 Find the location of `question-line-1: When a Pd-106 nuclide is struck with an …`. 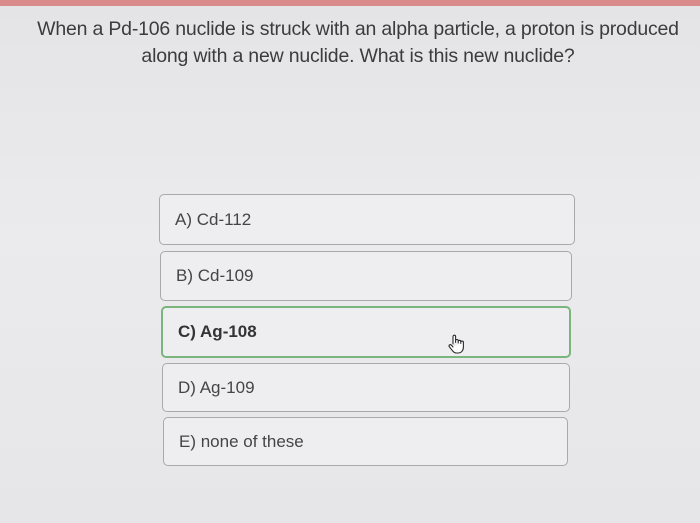

question-line-1: When a Pd-106 nuclide is struck with an … is located at coordinates (358, 29).